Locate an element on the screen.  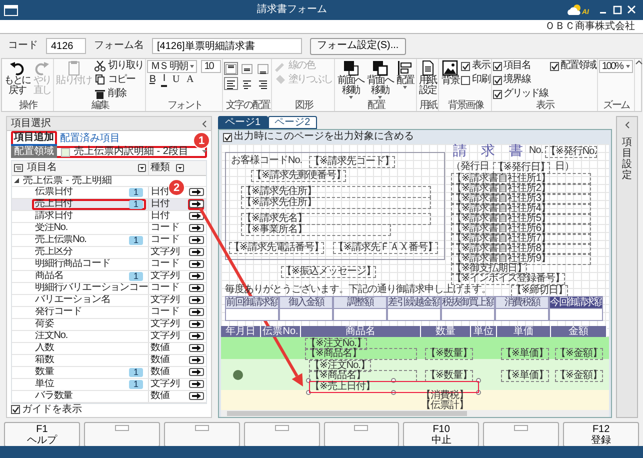
form-field: 【※商品名】 is located at coordinates (361, 354).